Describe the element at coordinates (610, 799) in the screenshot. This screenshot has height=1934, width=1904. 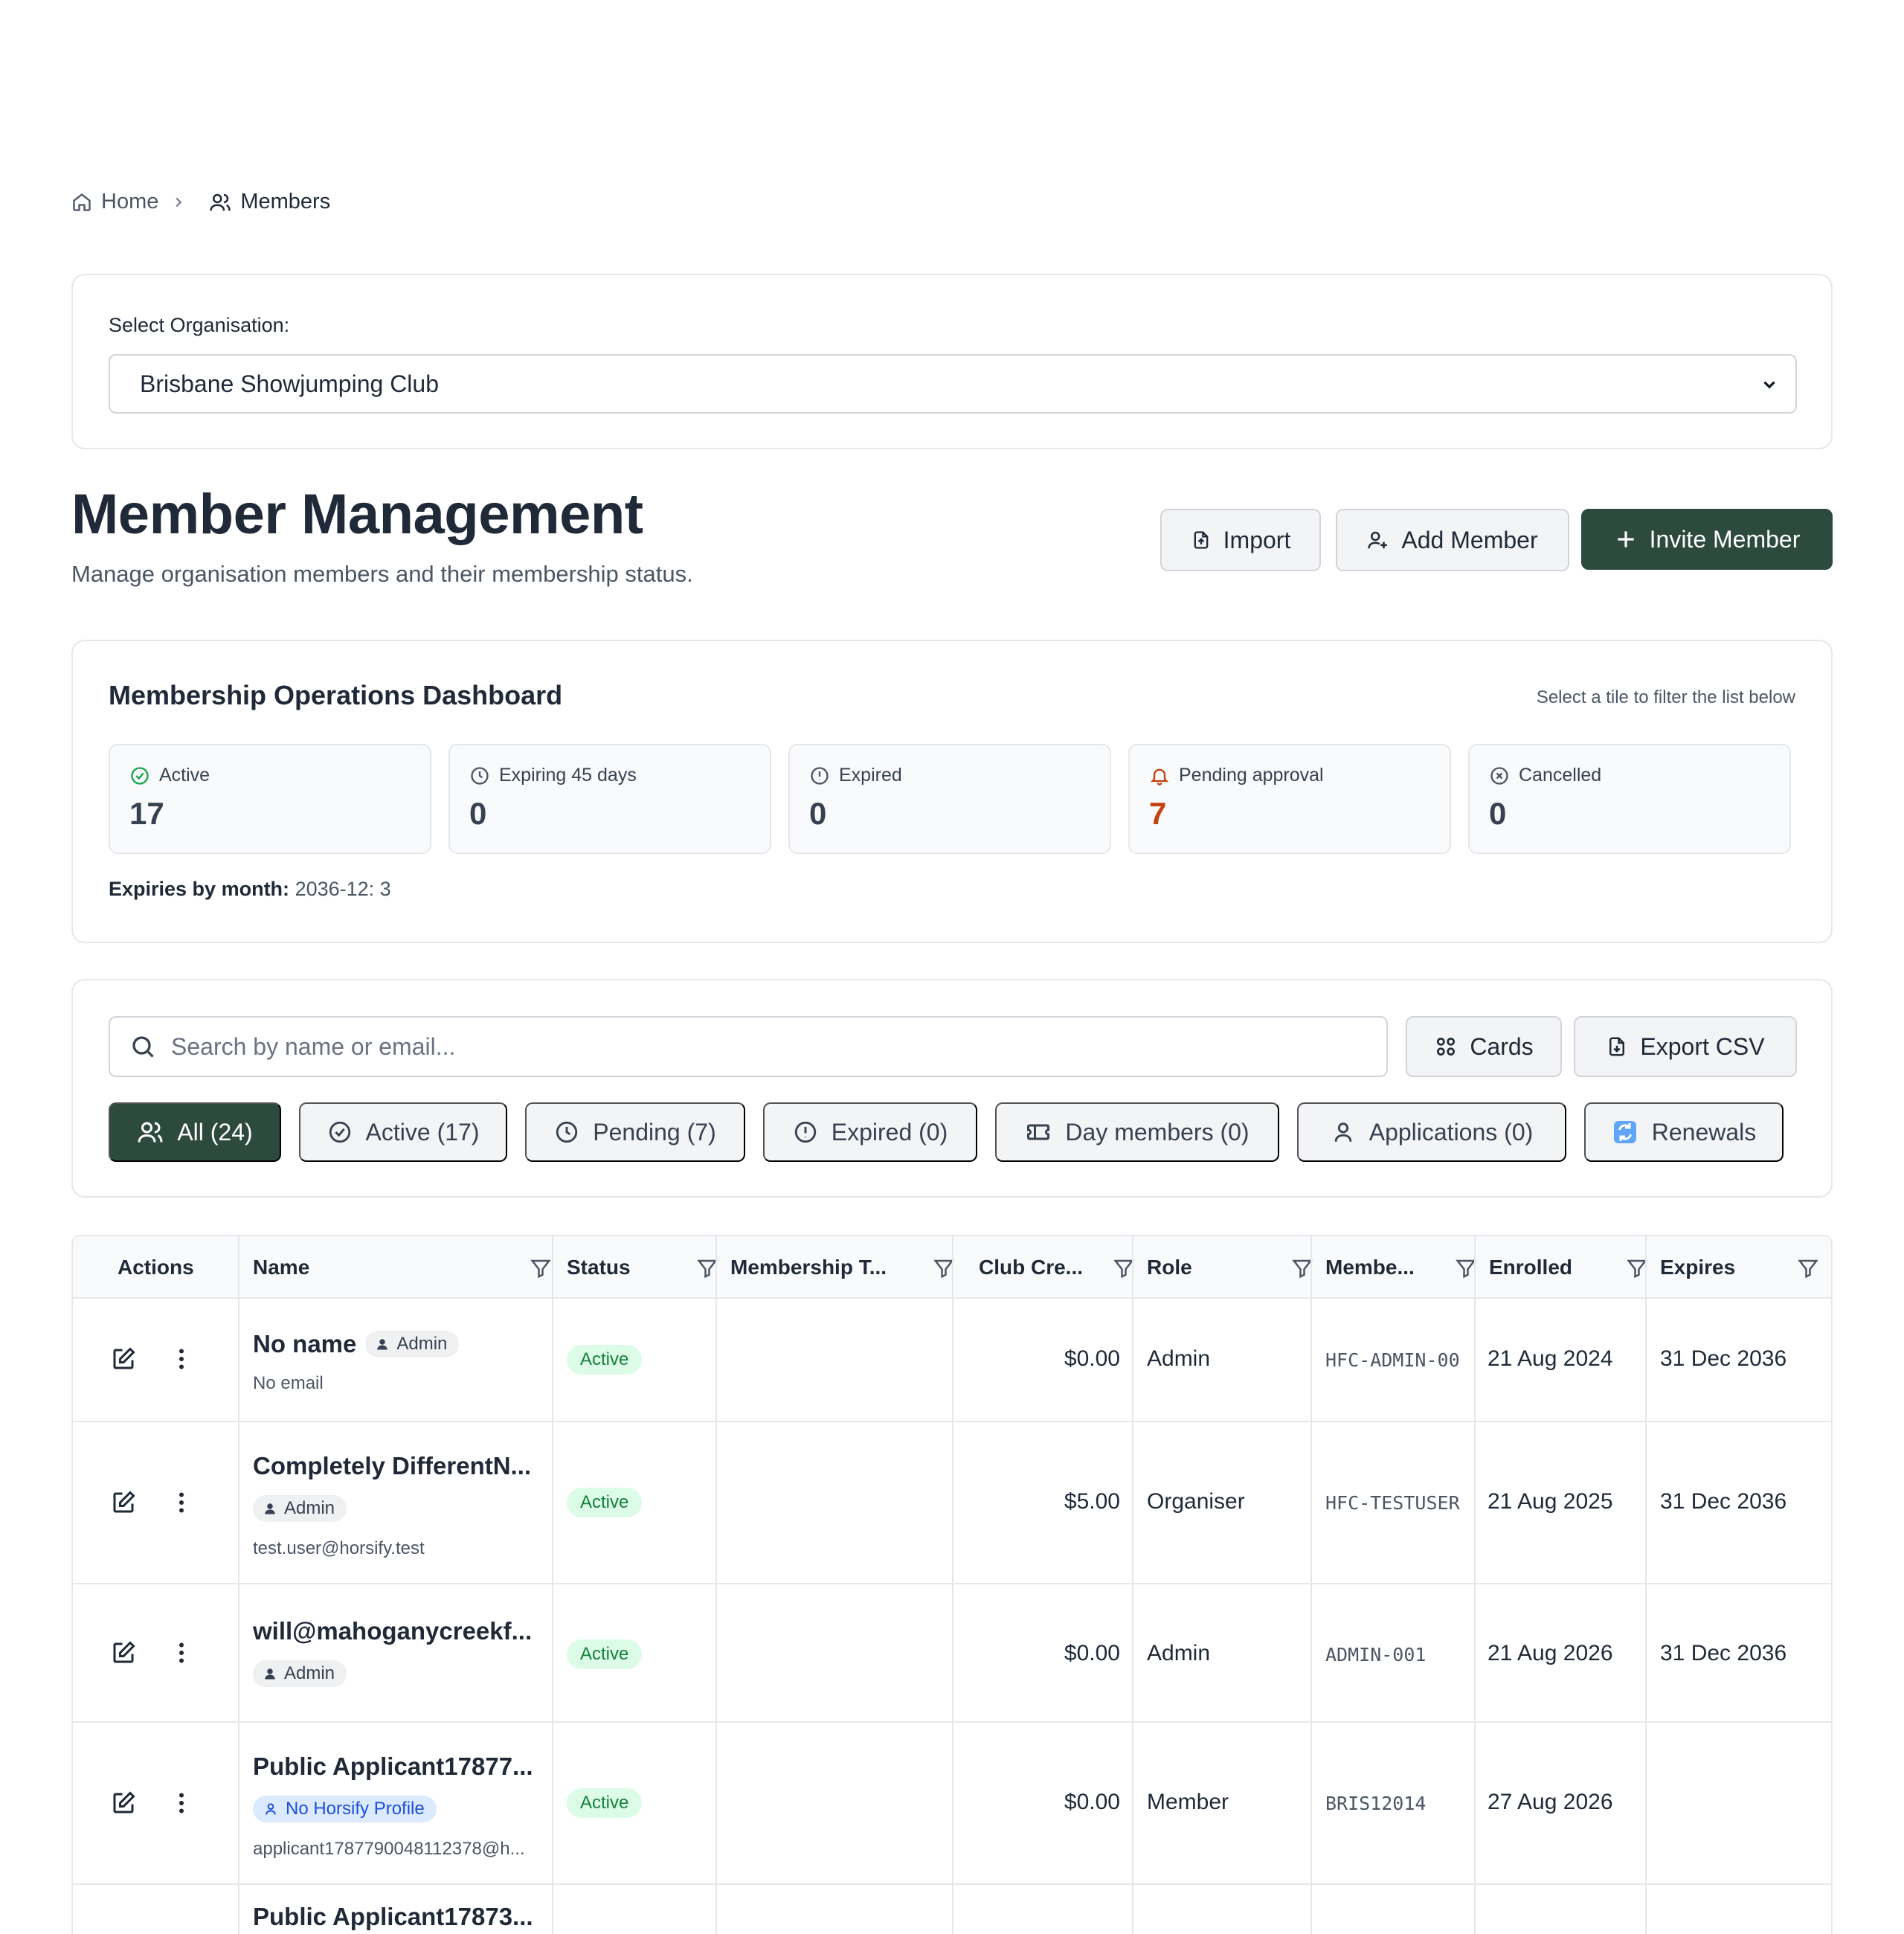
I see `tile-expiring: Expiring 45 days 0` at that location.